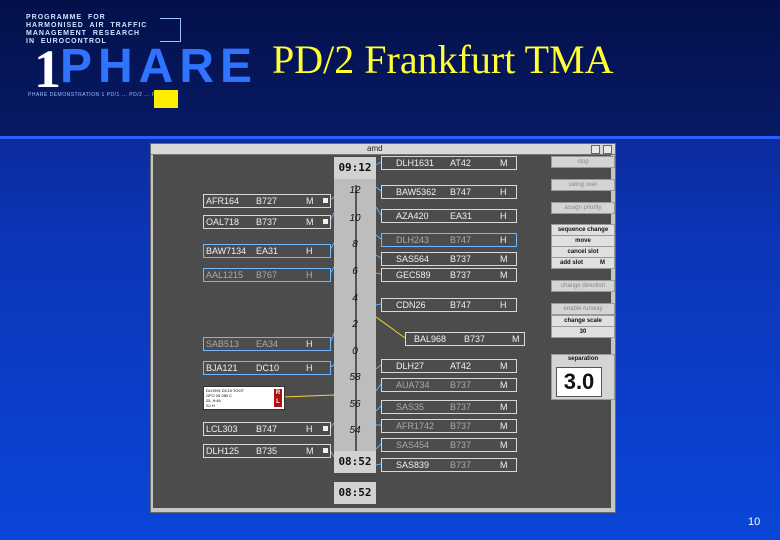 This screenshot has height=540, width=780. I want to click on strip-callsign: OAL718, so click(223, 222).